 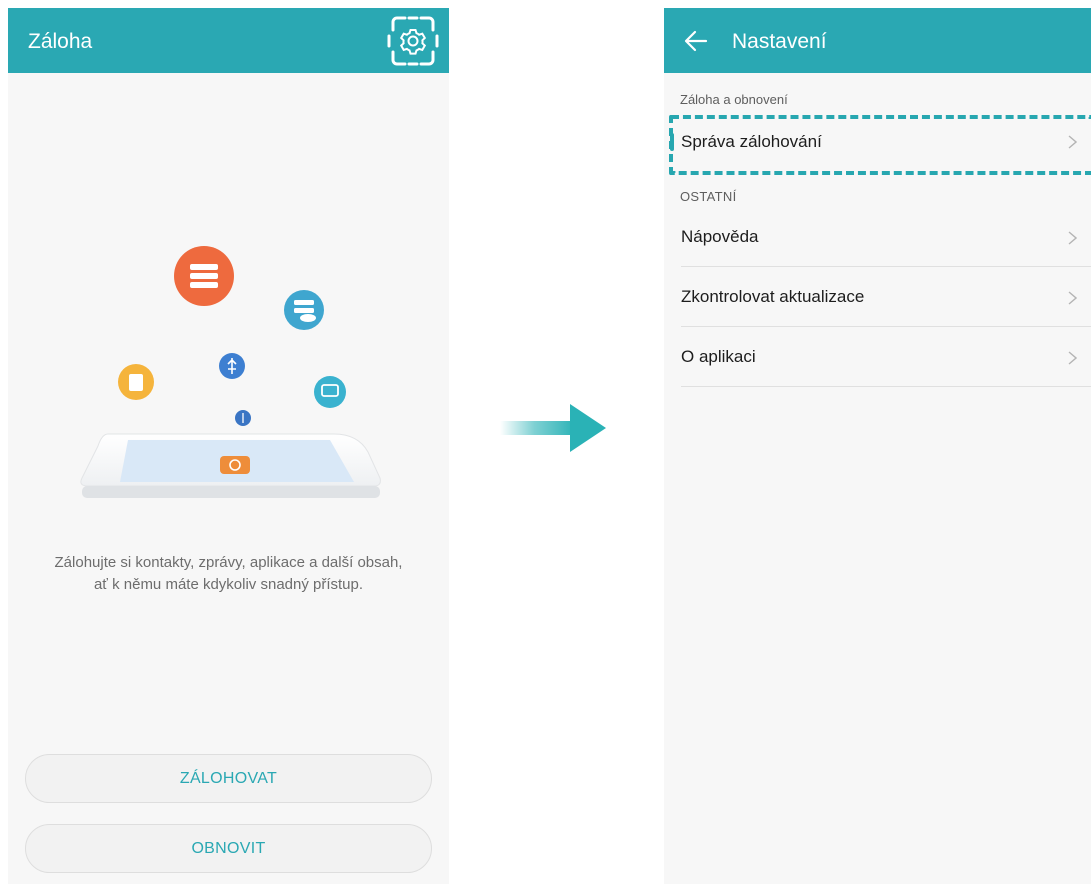 What do you see at coordinates (734, 99) in the screenshot?
I see `section-backup-restore: Záloha a obnovení` at bounding box center [734, 99].